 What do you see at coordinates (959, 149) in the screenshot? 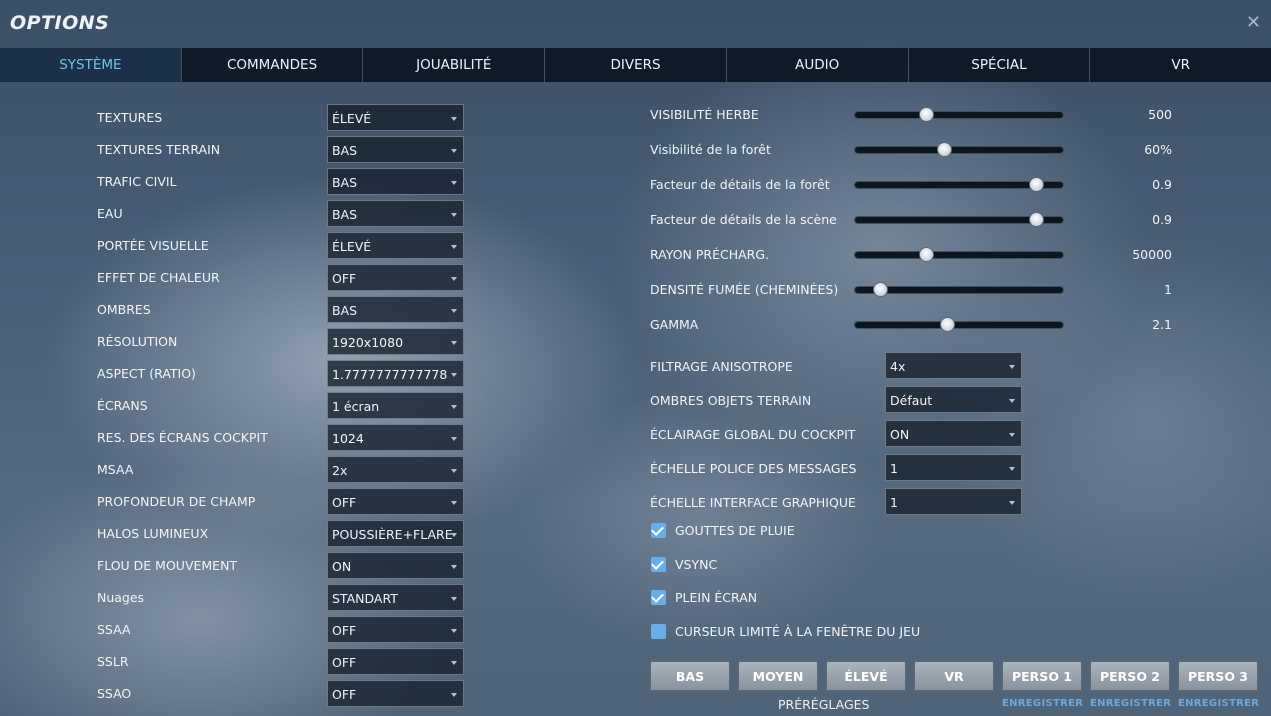
I see `slider-visibilite-de-la-foret` at bounding box center [959, 149].